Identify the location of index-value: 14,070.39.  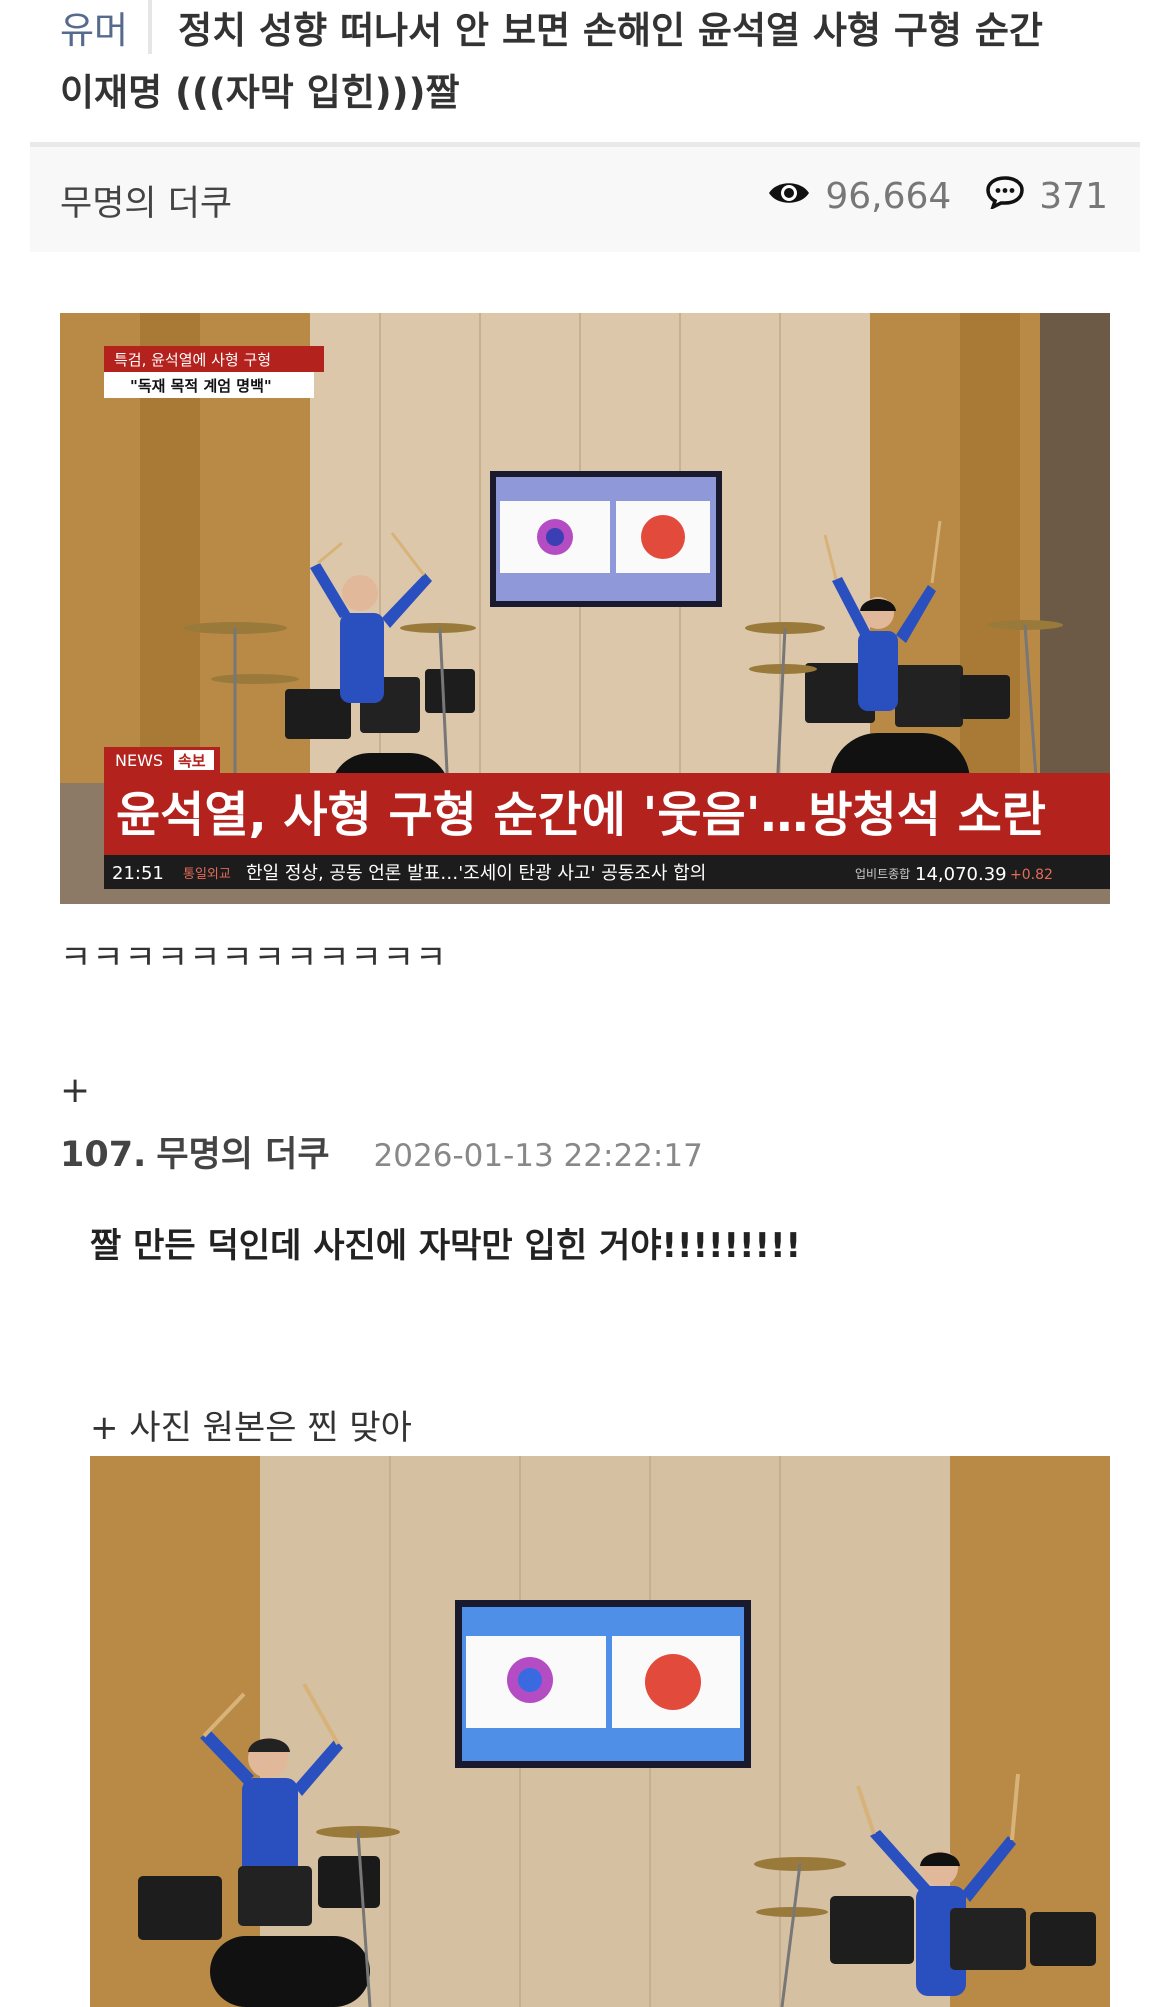
(961, 874).